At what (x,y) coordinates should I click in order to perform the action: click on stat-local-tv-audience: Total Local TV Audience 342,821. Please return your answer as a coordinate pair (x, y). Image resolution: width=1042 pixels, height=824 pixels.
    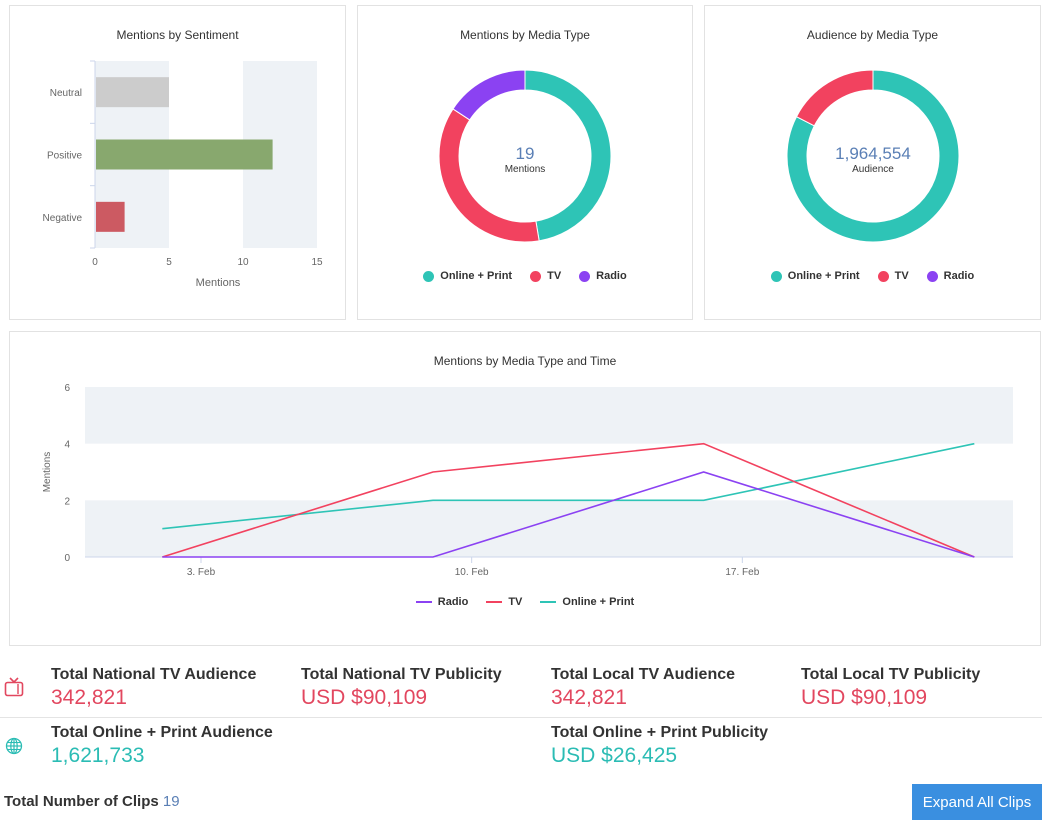
    Looking at the image, I should click on (643, 688).